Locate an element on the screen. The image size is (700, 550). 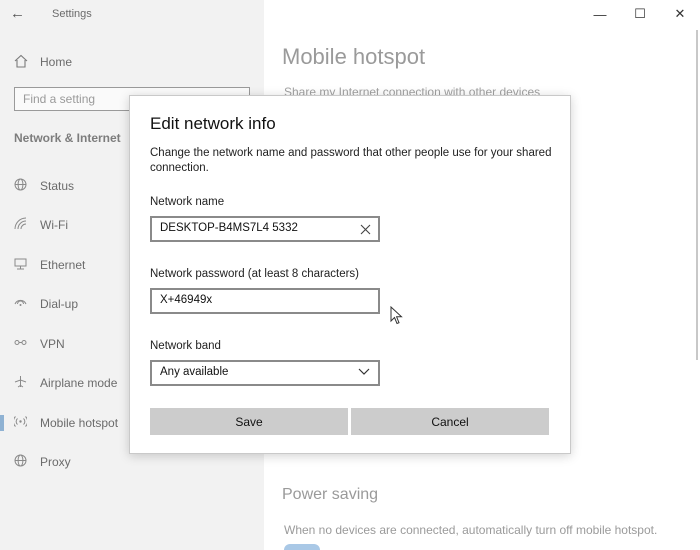
sidebar-item-label: Mobile hotspot is located at coordinates (79, 423).